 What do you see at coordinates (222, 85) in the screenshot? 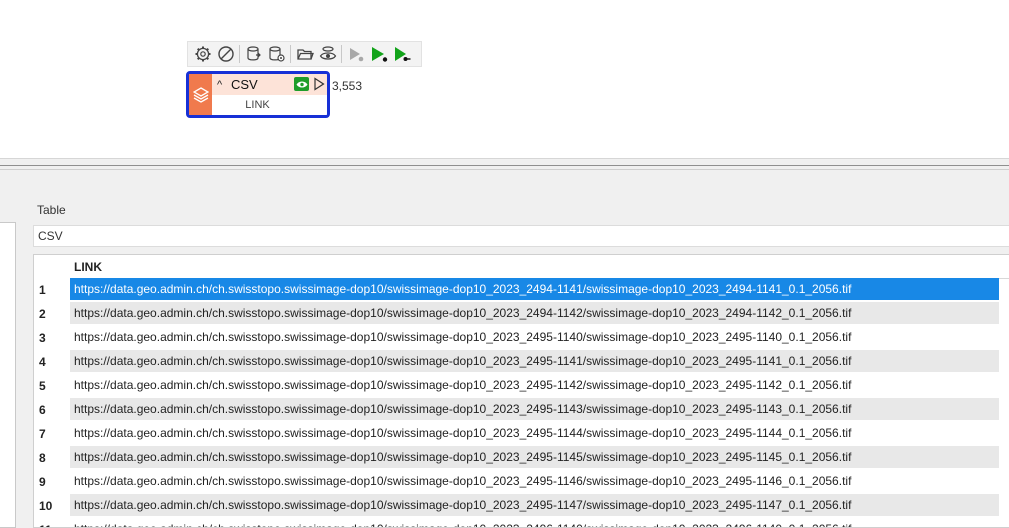
I see `collapse-caret-icon: ^` at bounding box center [222, 85].